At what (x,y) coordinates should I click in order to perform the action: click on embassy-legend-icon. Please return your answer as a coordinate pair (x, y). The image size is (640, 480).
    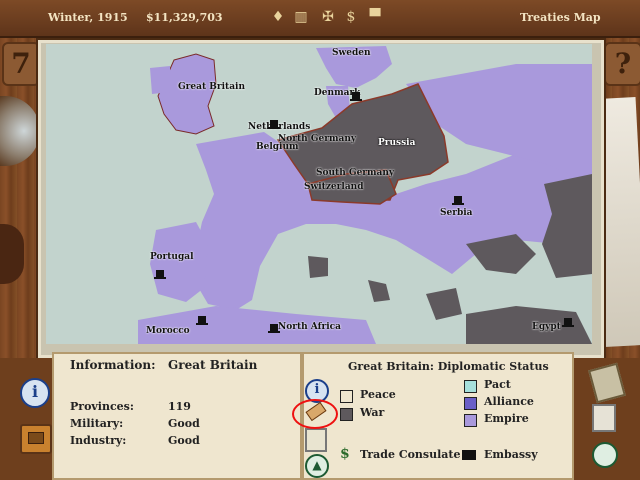
    Looking at the image, I should click on (469, 455).